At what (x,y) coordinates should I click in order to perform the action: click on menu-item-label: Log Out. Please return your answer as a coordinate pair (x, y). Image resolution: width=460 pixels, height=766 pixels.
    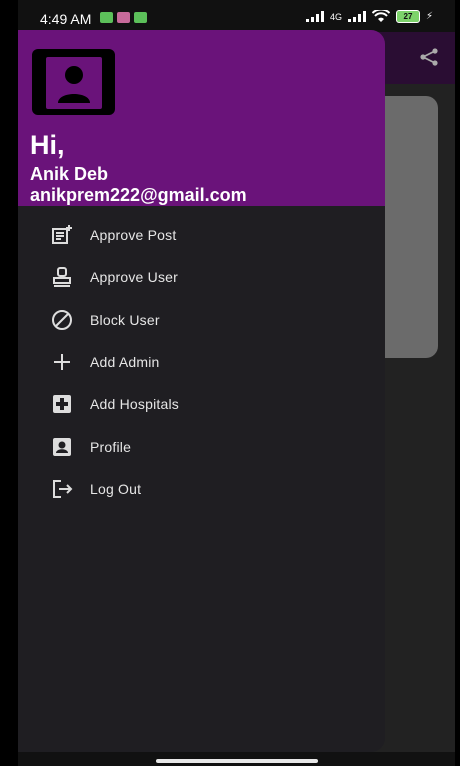
    Looking at the image, I should click on (116, 488).